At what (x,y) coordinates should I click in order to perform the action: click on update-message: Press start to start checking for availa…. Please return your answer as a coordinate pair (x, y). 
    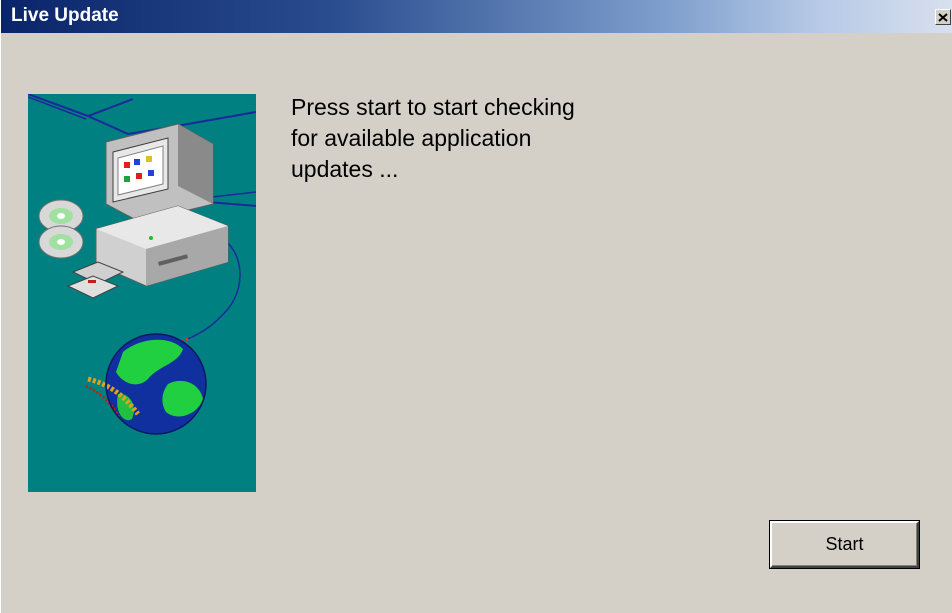
    Looking at the image, I should click on (501, 138).